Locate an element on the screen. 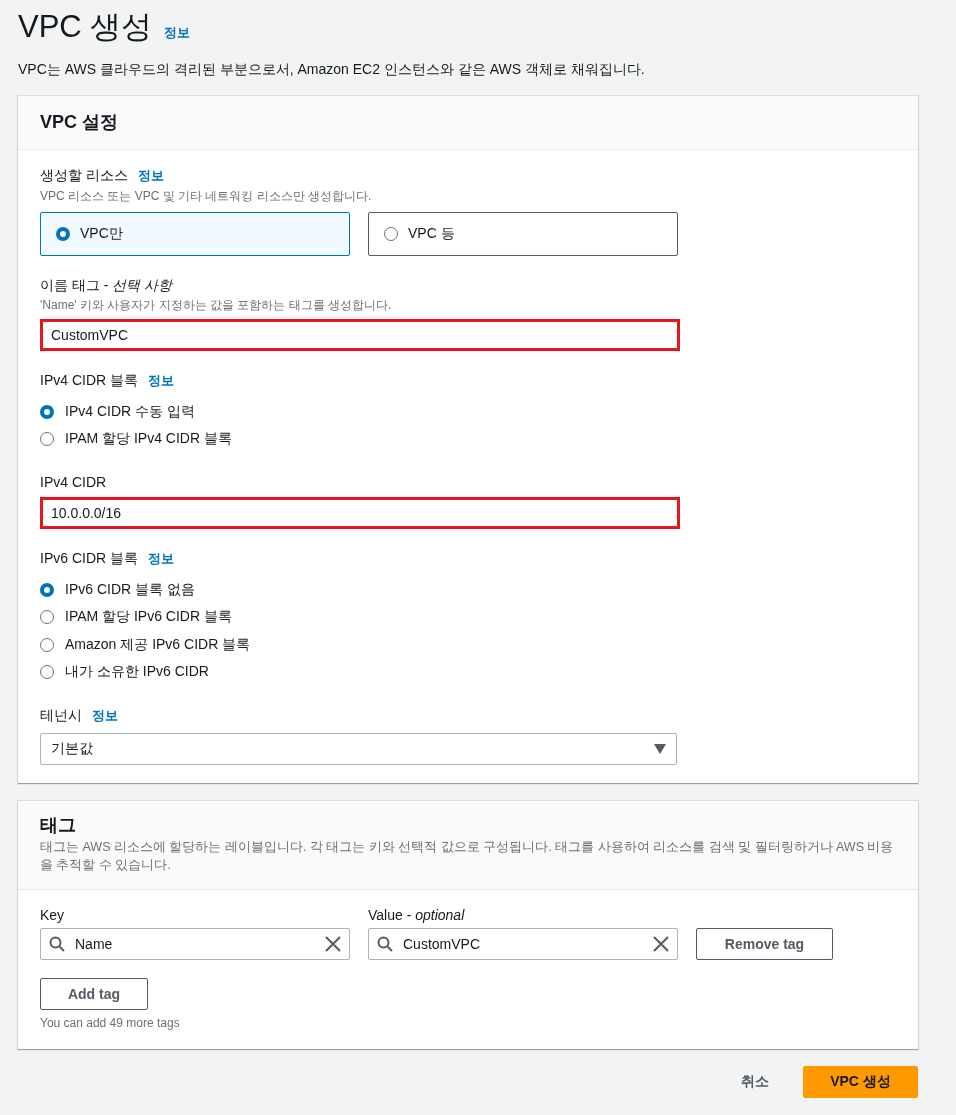 This screenshot has width=956, height=1115. field-label: Key is located at coordinates (53, 915).